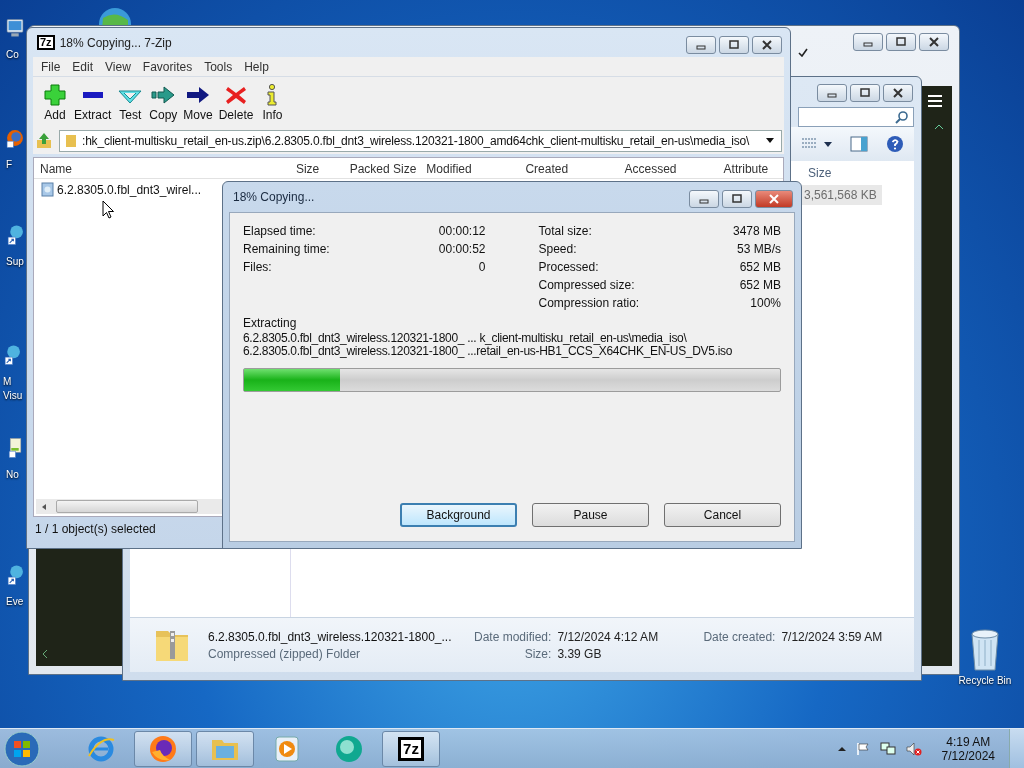 Image resolution: width=1024 pixels, height=768 pixels. What do you see at coordinates (462, 249) in the screenshot?
I see `stat-value: 00:00:52` at bounding box center [462, 249].